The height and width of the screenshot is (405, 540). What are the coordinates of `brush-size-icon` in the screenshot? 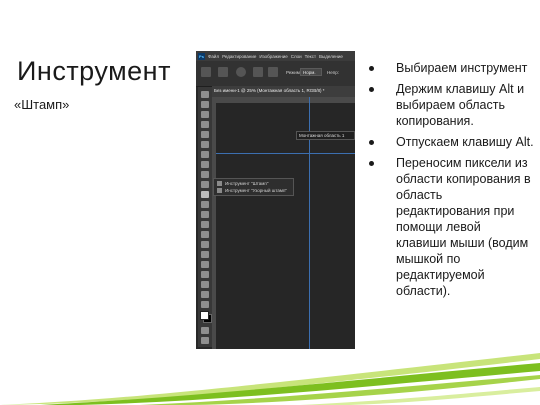 It's located at (241, 72).